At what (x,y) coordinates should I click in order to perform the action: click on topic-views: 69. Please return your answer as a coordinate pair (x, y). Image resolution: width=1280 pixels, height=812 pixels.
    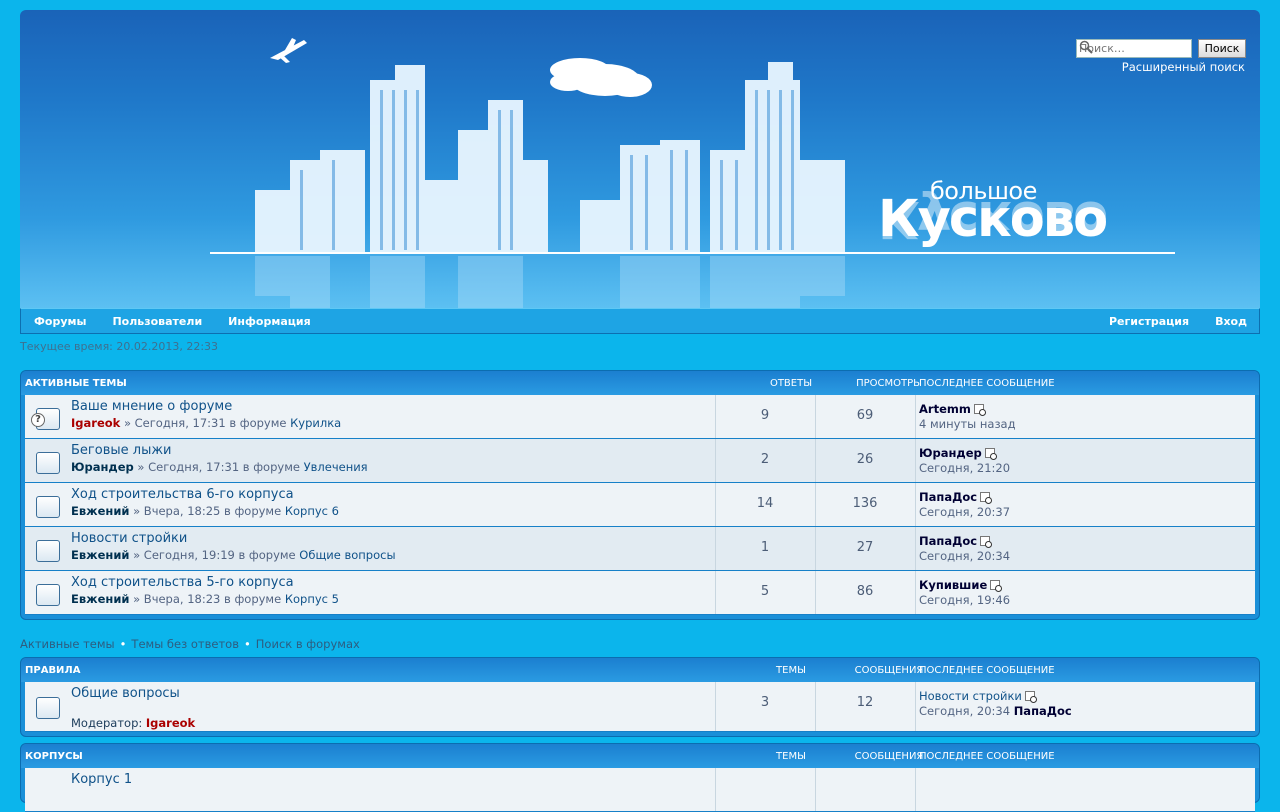
    Looking at the image, I should click on (865, 415).